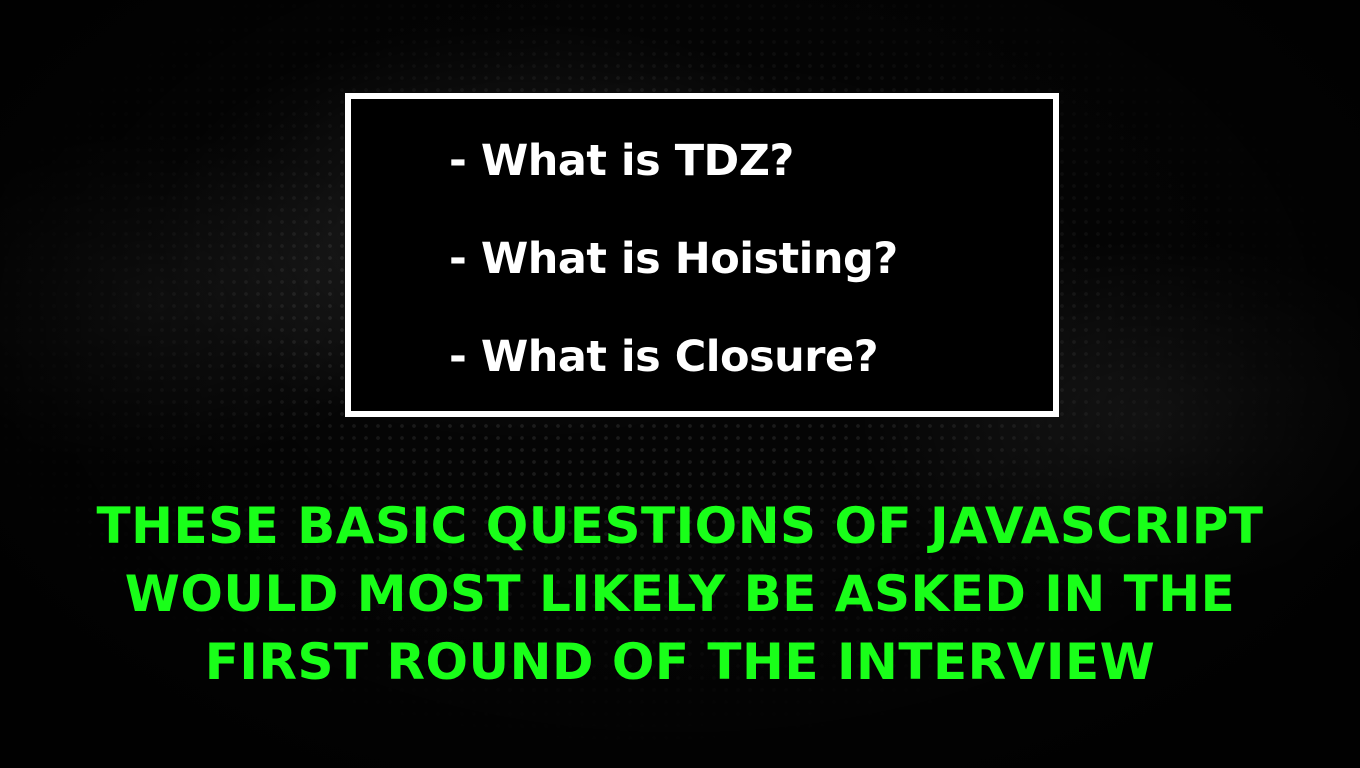 The image size is (1360, 768). What do you see at coordinates (664, 357) in the screenshot?
I see `question-item-closure: - What is Closure?` at bounding box center [664, 357].